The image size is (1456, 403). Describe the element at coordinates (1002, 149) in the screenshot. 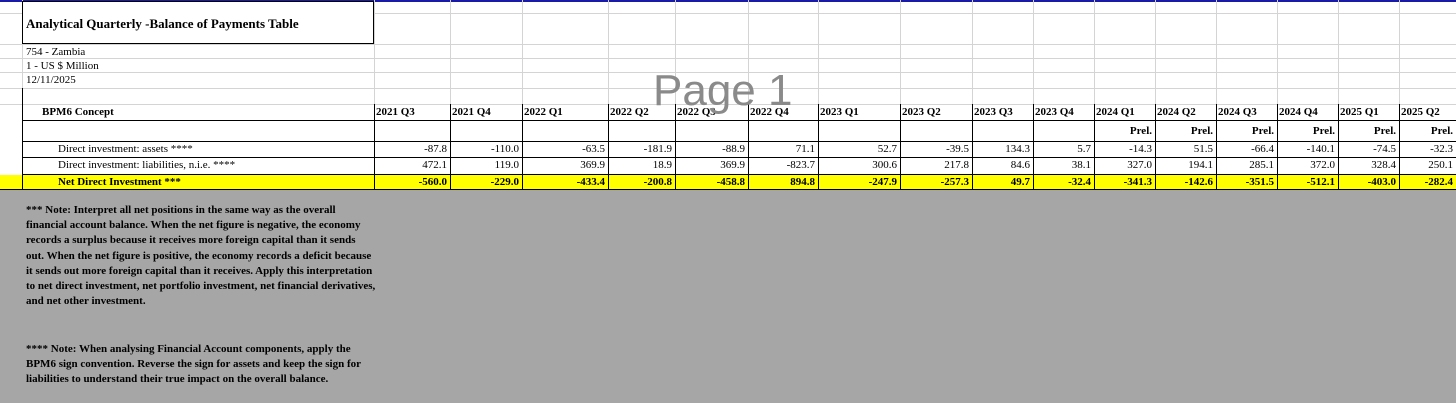

I see `table-cell: 134.3` at that location.